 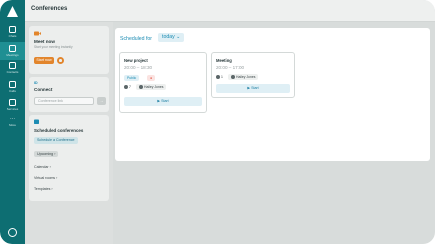 I want to click on meet-now-subtitle: Start your meeting instantly, so click(x=53, y=47).